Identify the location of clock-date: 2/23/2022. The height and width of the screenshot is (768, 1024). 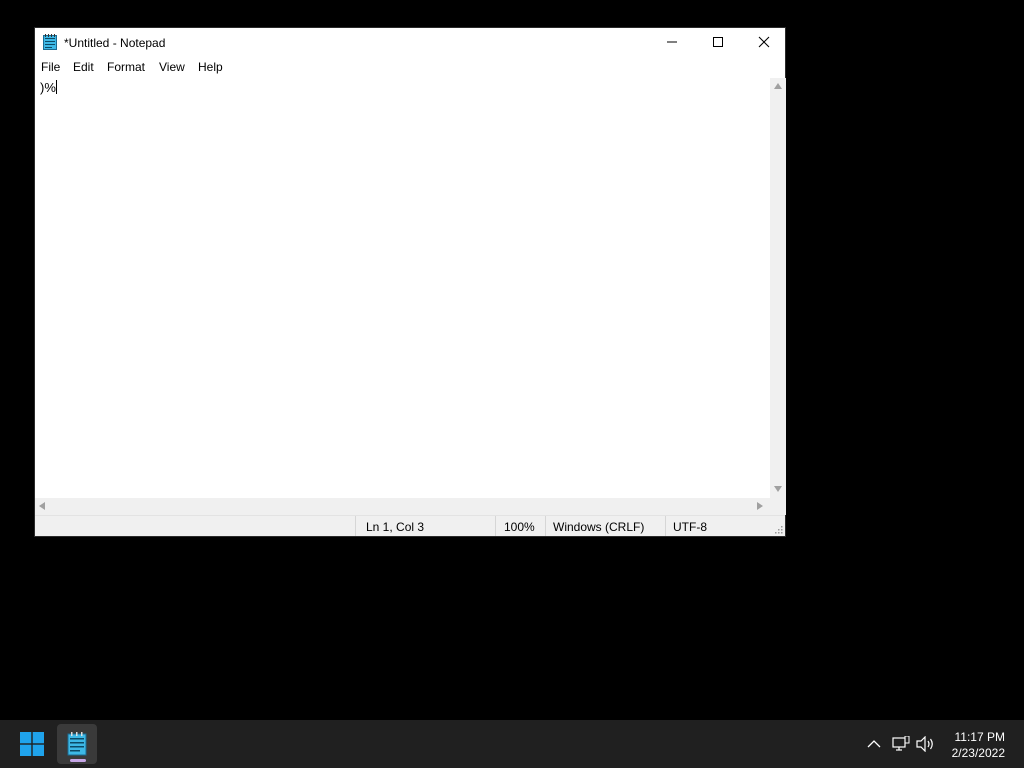
(978, 753).